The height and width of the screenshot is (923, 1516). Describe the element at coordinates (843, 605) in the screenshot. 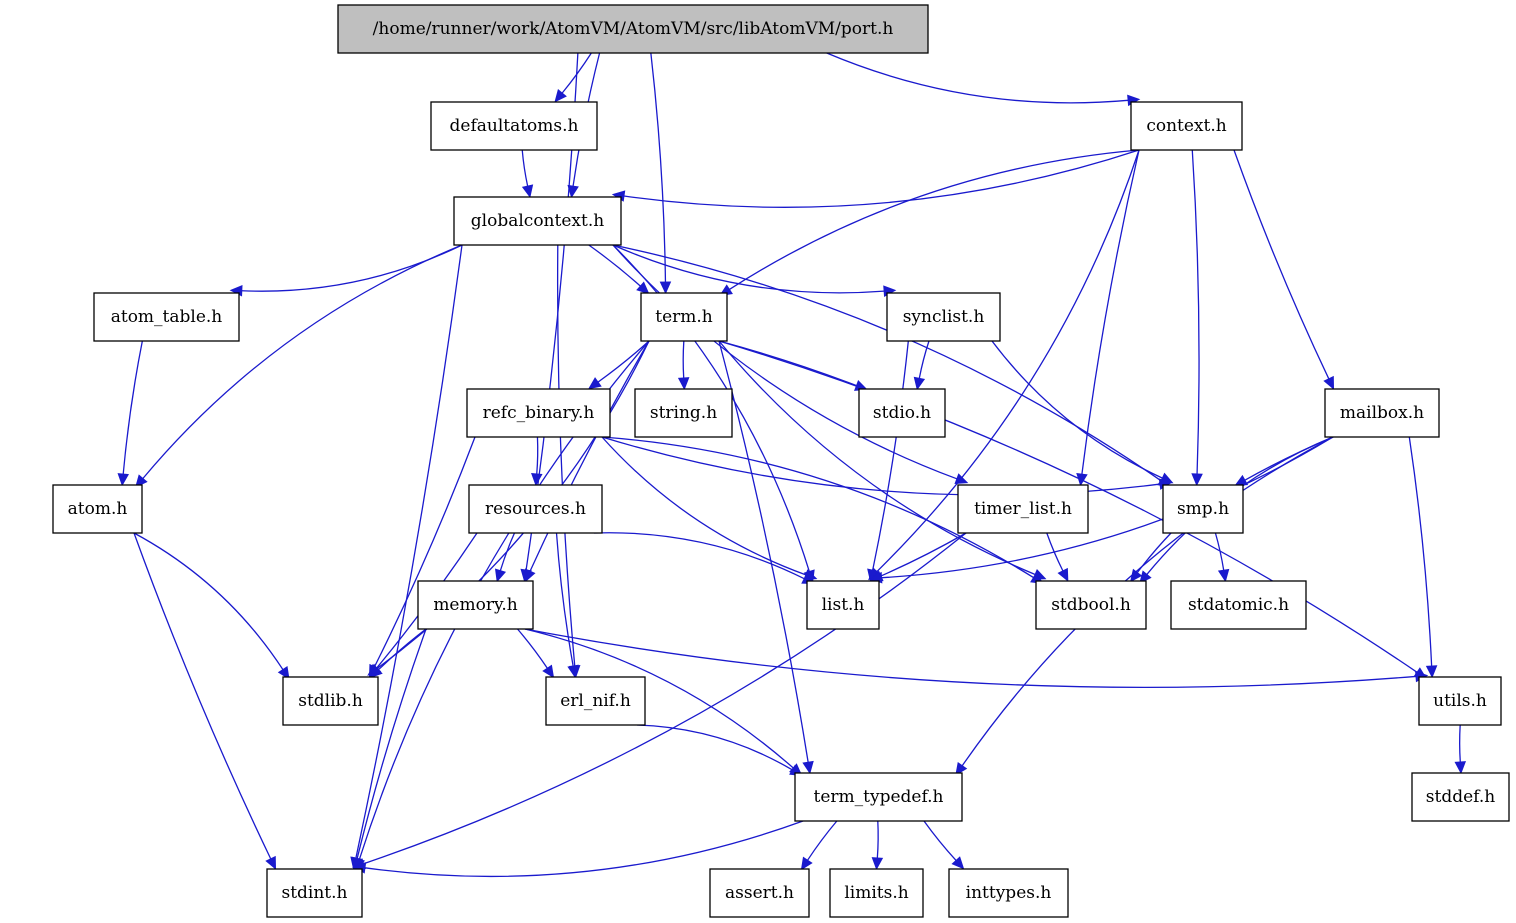

I see `node-list: list.h` at that location.